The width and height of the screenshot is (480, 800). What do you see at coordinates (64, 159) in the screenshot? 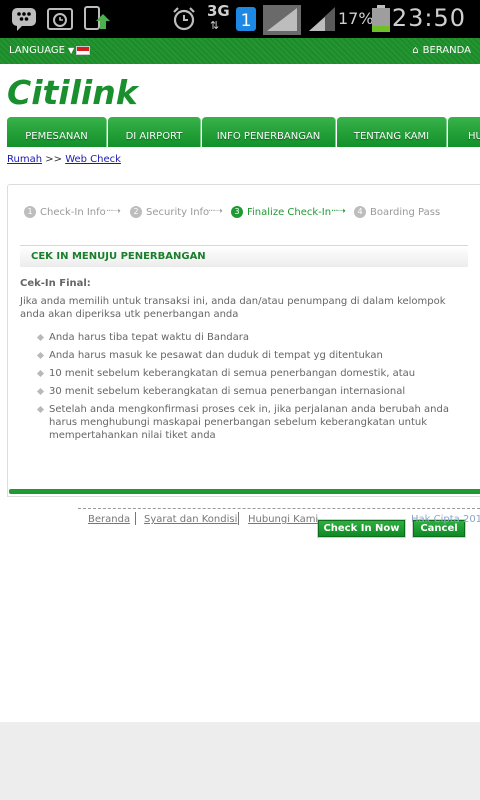
I see `breadcrumb: Rumah >> Web Check` at bounding box center [64, 159].